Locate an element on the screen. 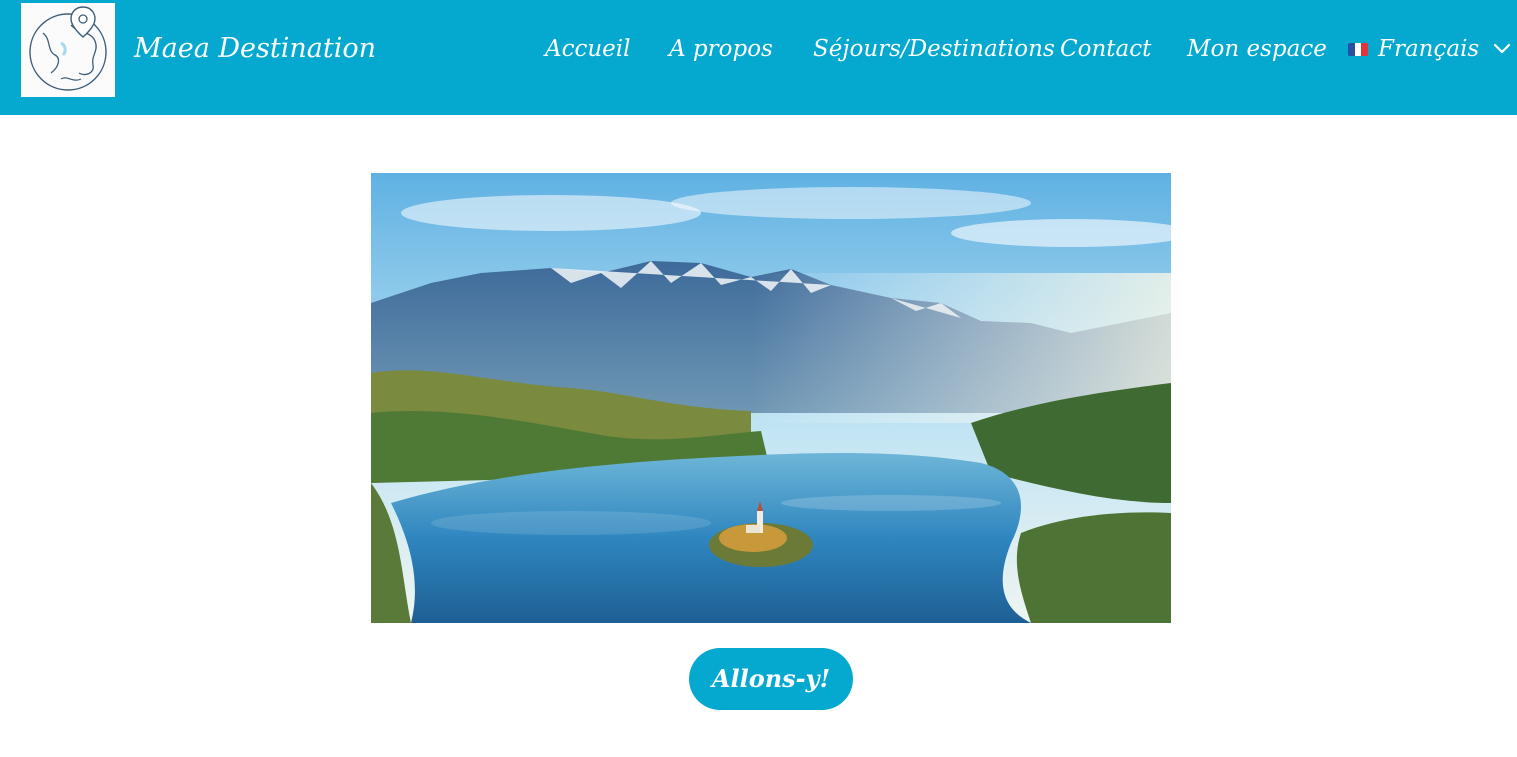 The height and width of the screenshot is (757, 1517). site-title: Maea Destination is located at coordinates (255, 49).